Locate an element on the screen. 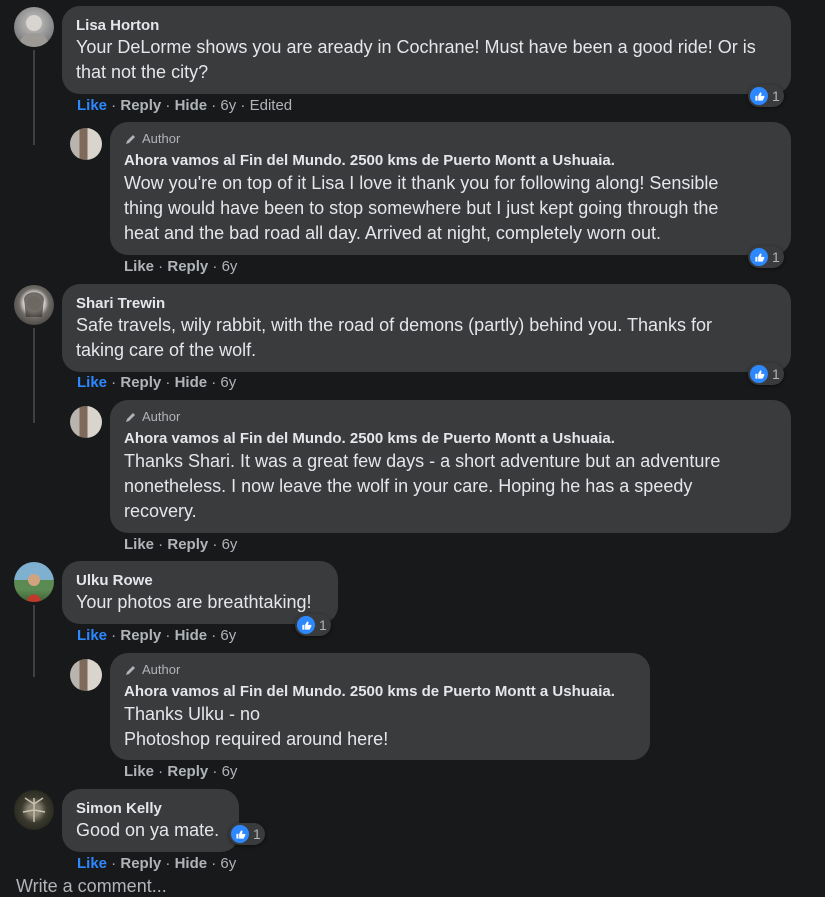 This screenshot has height=897, width=825. edited-label: Edited is located at coordinates (271, 105).